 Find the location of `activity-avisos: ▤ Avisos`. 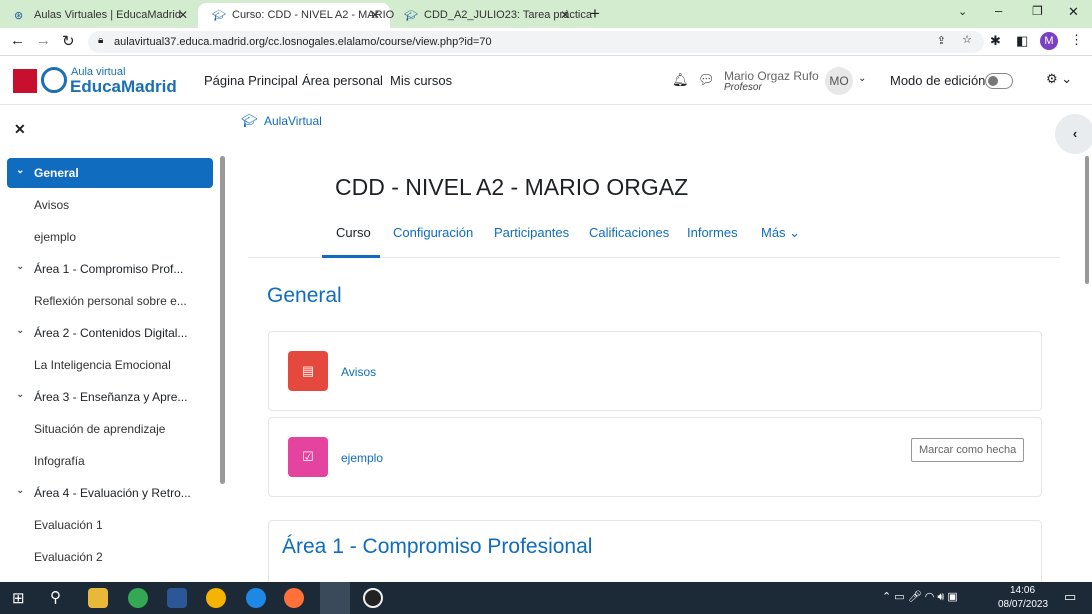

activity-avisos: ▤ Avisos is located at coordinates (655, 371).